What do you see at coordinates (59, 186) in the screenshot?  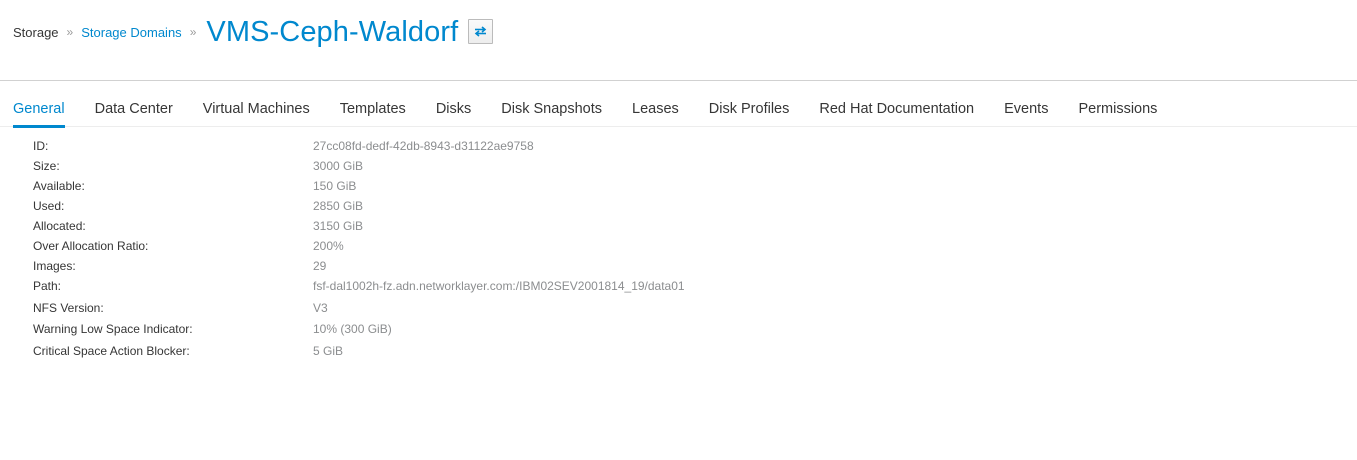 I see `detail-label: Available:` at bounding box center [59, 186].